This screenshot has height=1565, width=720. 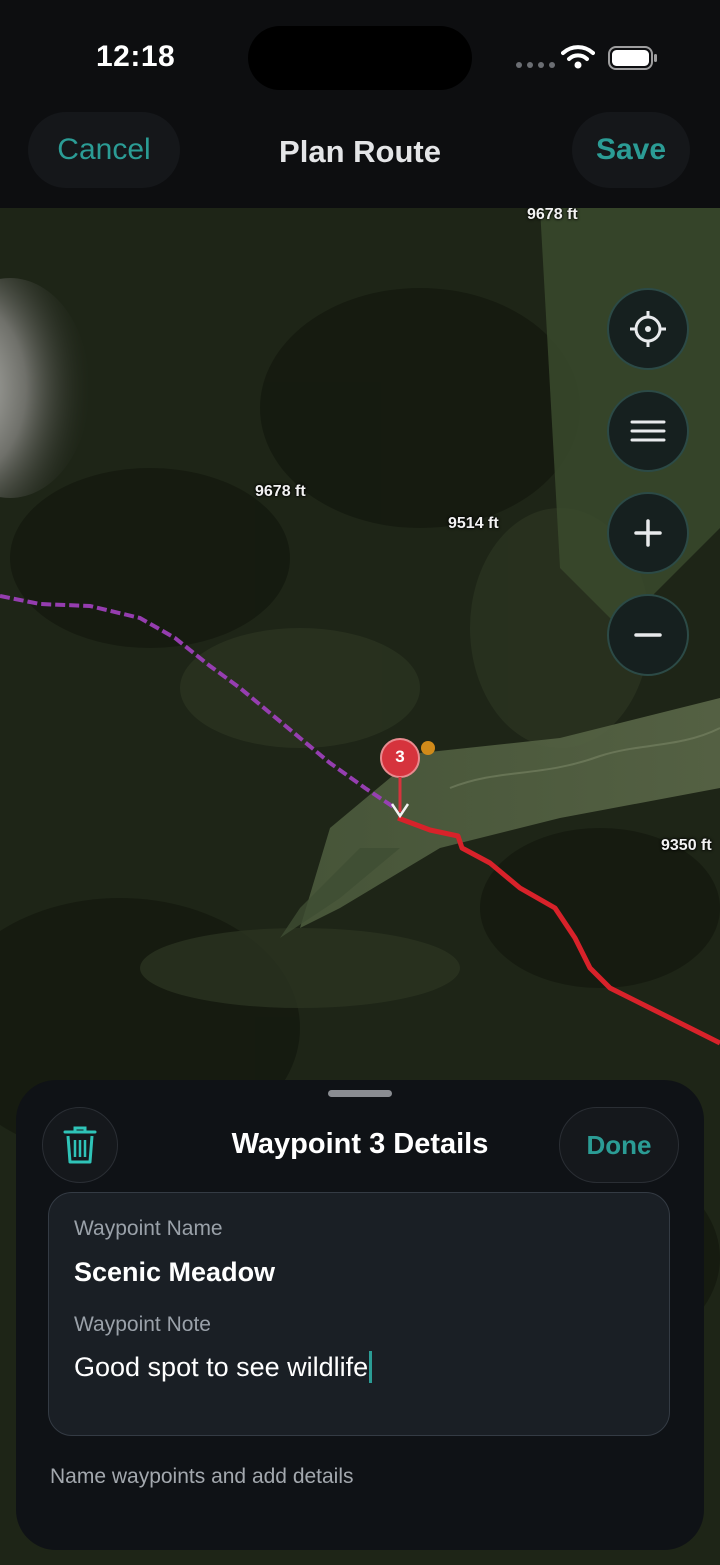 I want to click on navigation-bar: Cancel Plan Route Save, so click(x=360, y=159).